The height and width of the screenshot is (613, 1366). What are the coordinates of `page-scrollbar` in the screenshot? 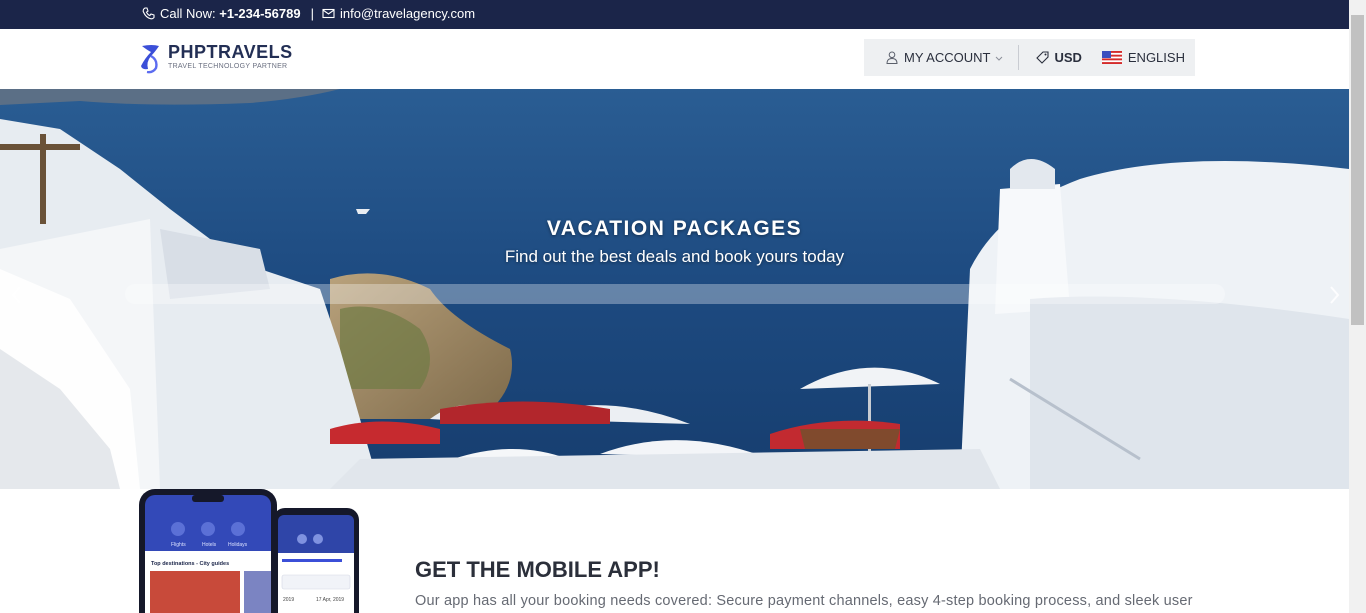 It's located at (1357, 306).